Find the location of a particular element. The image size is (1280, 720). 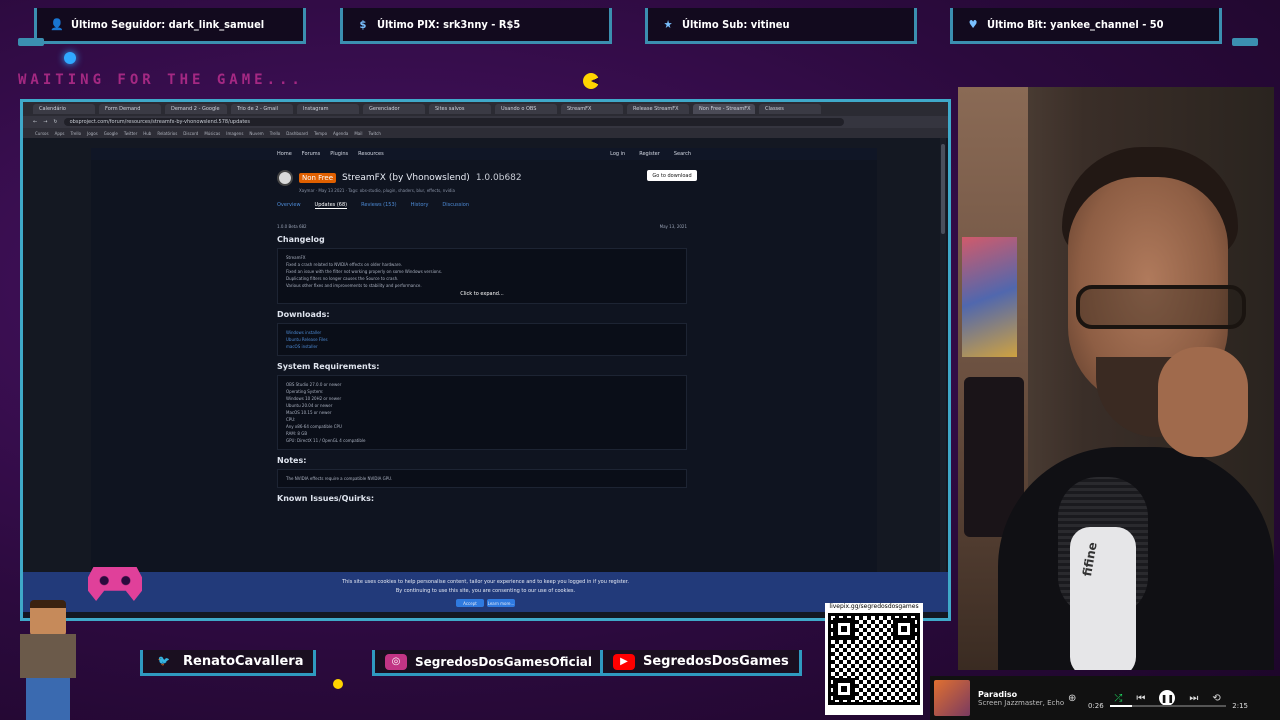

tab-overview: Overview is located at coordinates (289, 205).